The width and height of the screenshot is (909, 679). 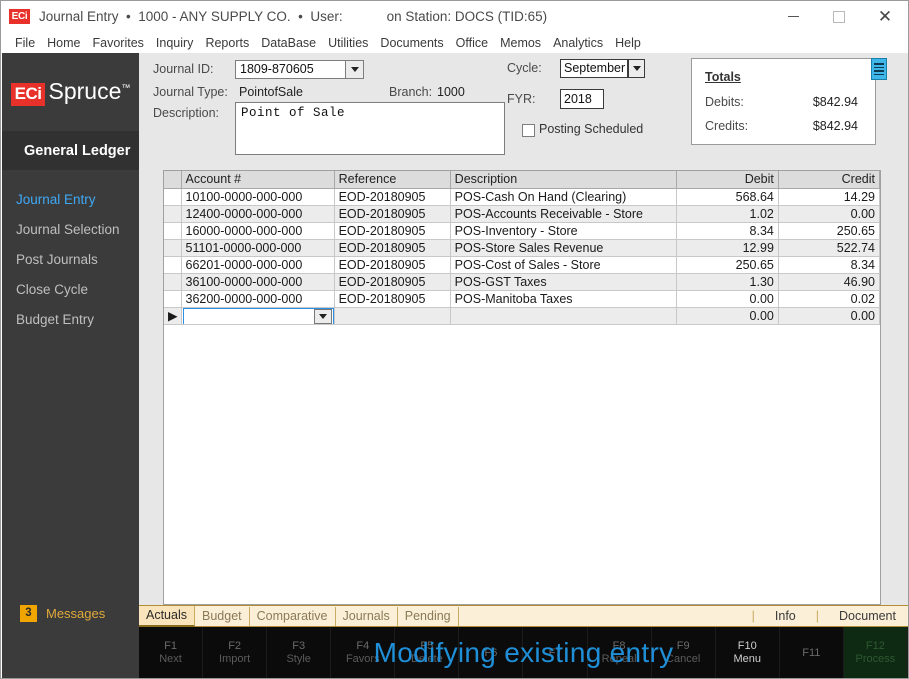 What do you see at coordinates (563, 316) in the screenshot?
I see `new-description-cell` at bounding box center [563, 316].